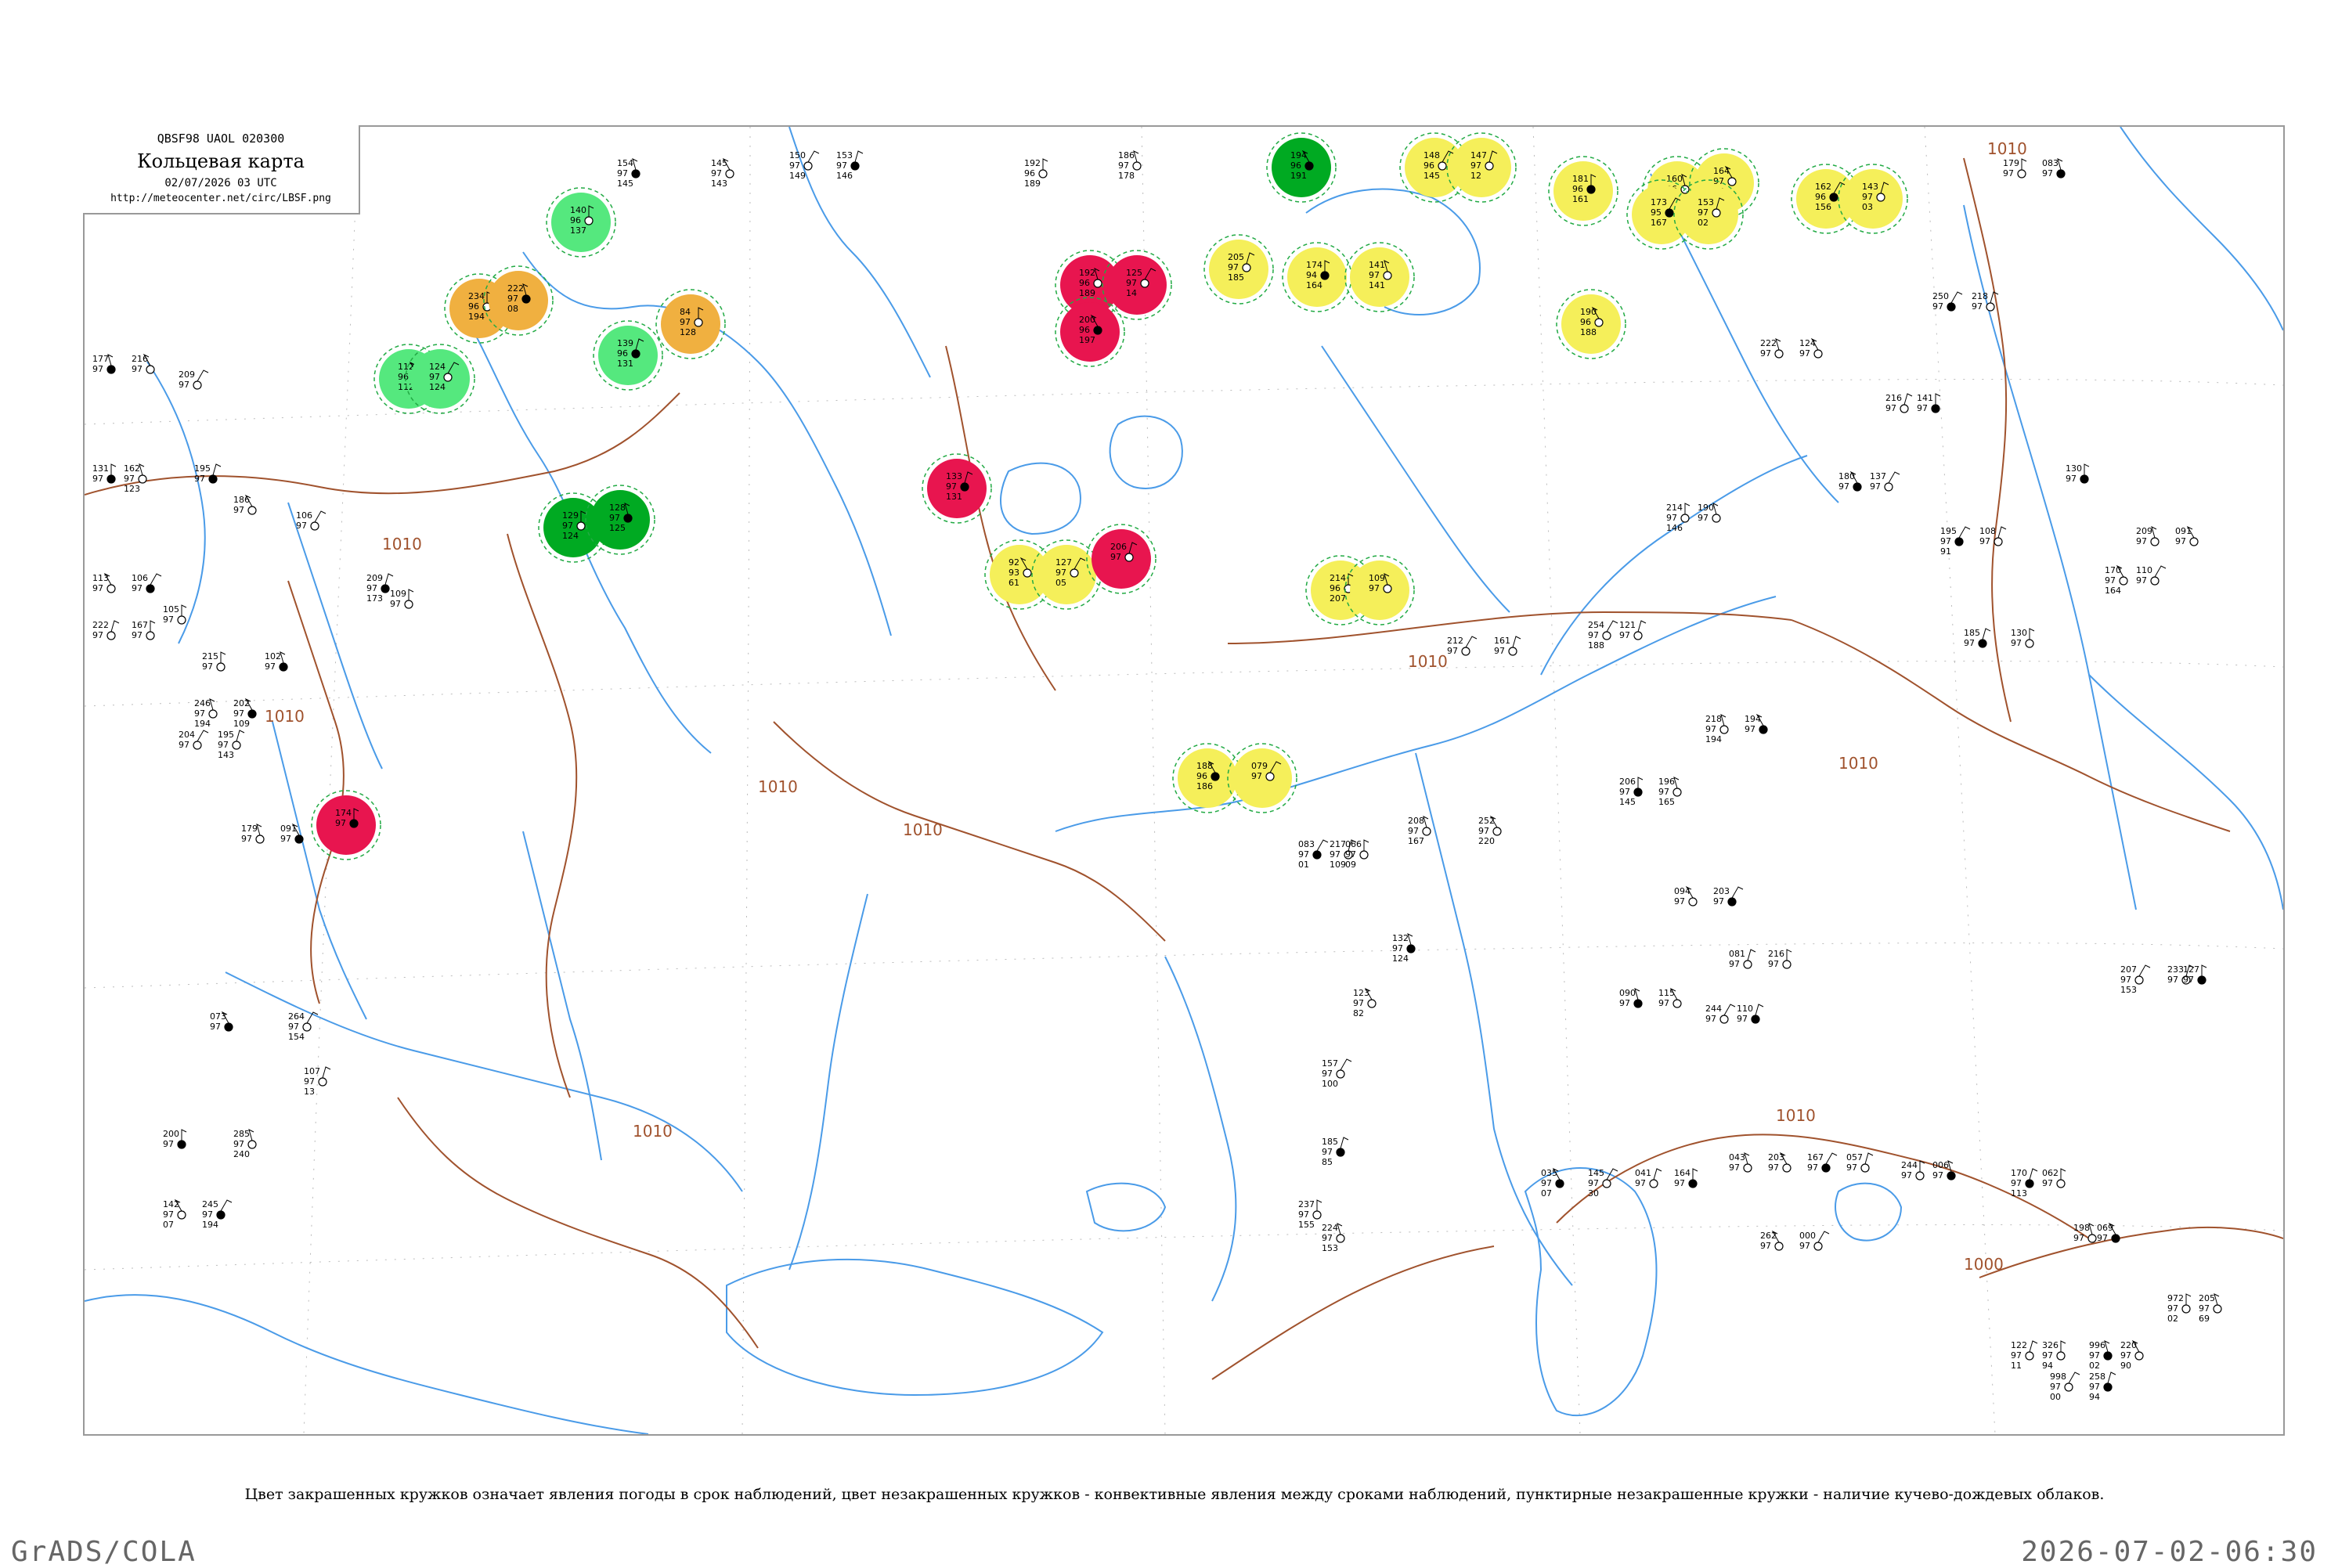 The image size is (2349, 1568). I want to click on station-temperature: 121, so click(1628, 625).